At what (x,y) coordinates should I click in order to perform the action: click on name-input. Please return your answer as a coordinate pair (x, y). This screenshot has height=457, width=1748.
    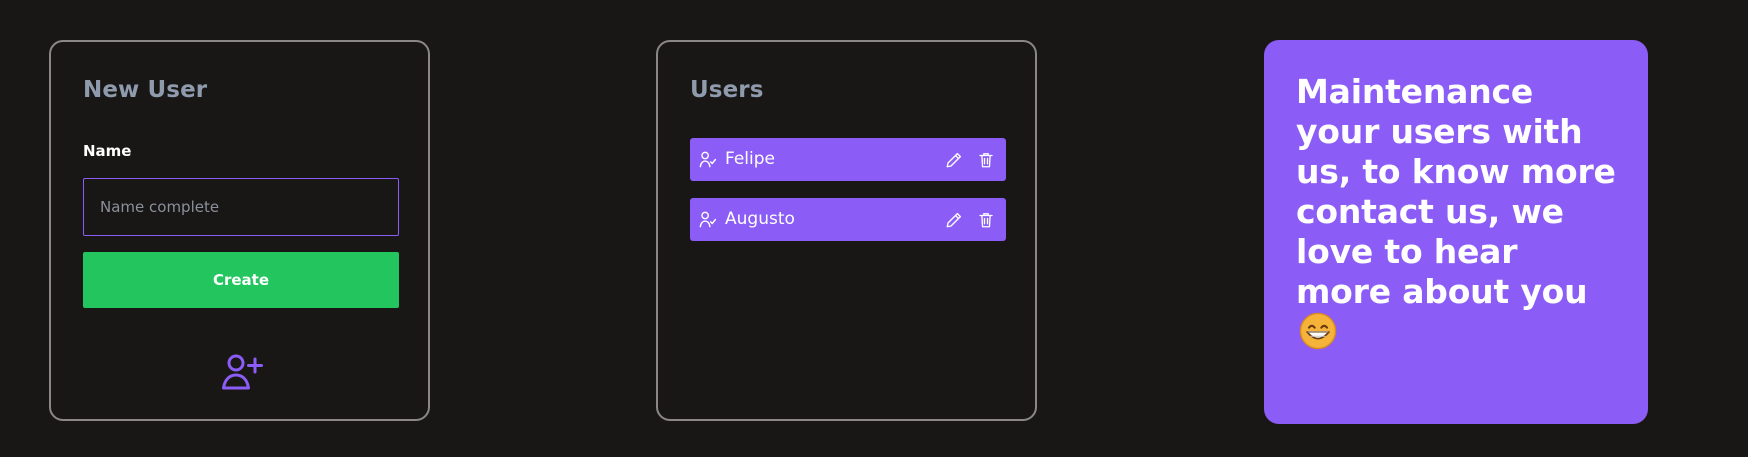
    Looking at the image, I should click on (241, 207).